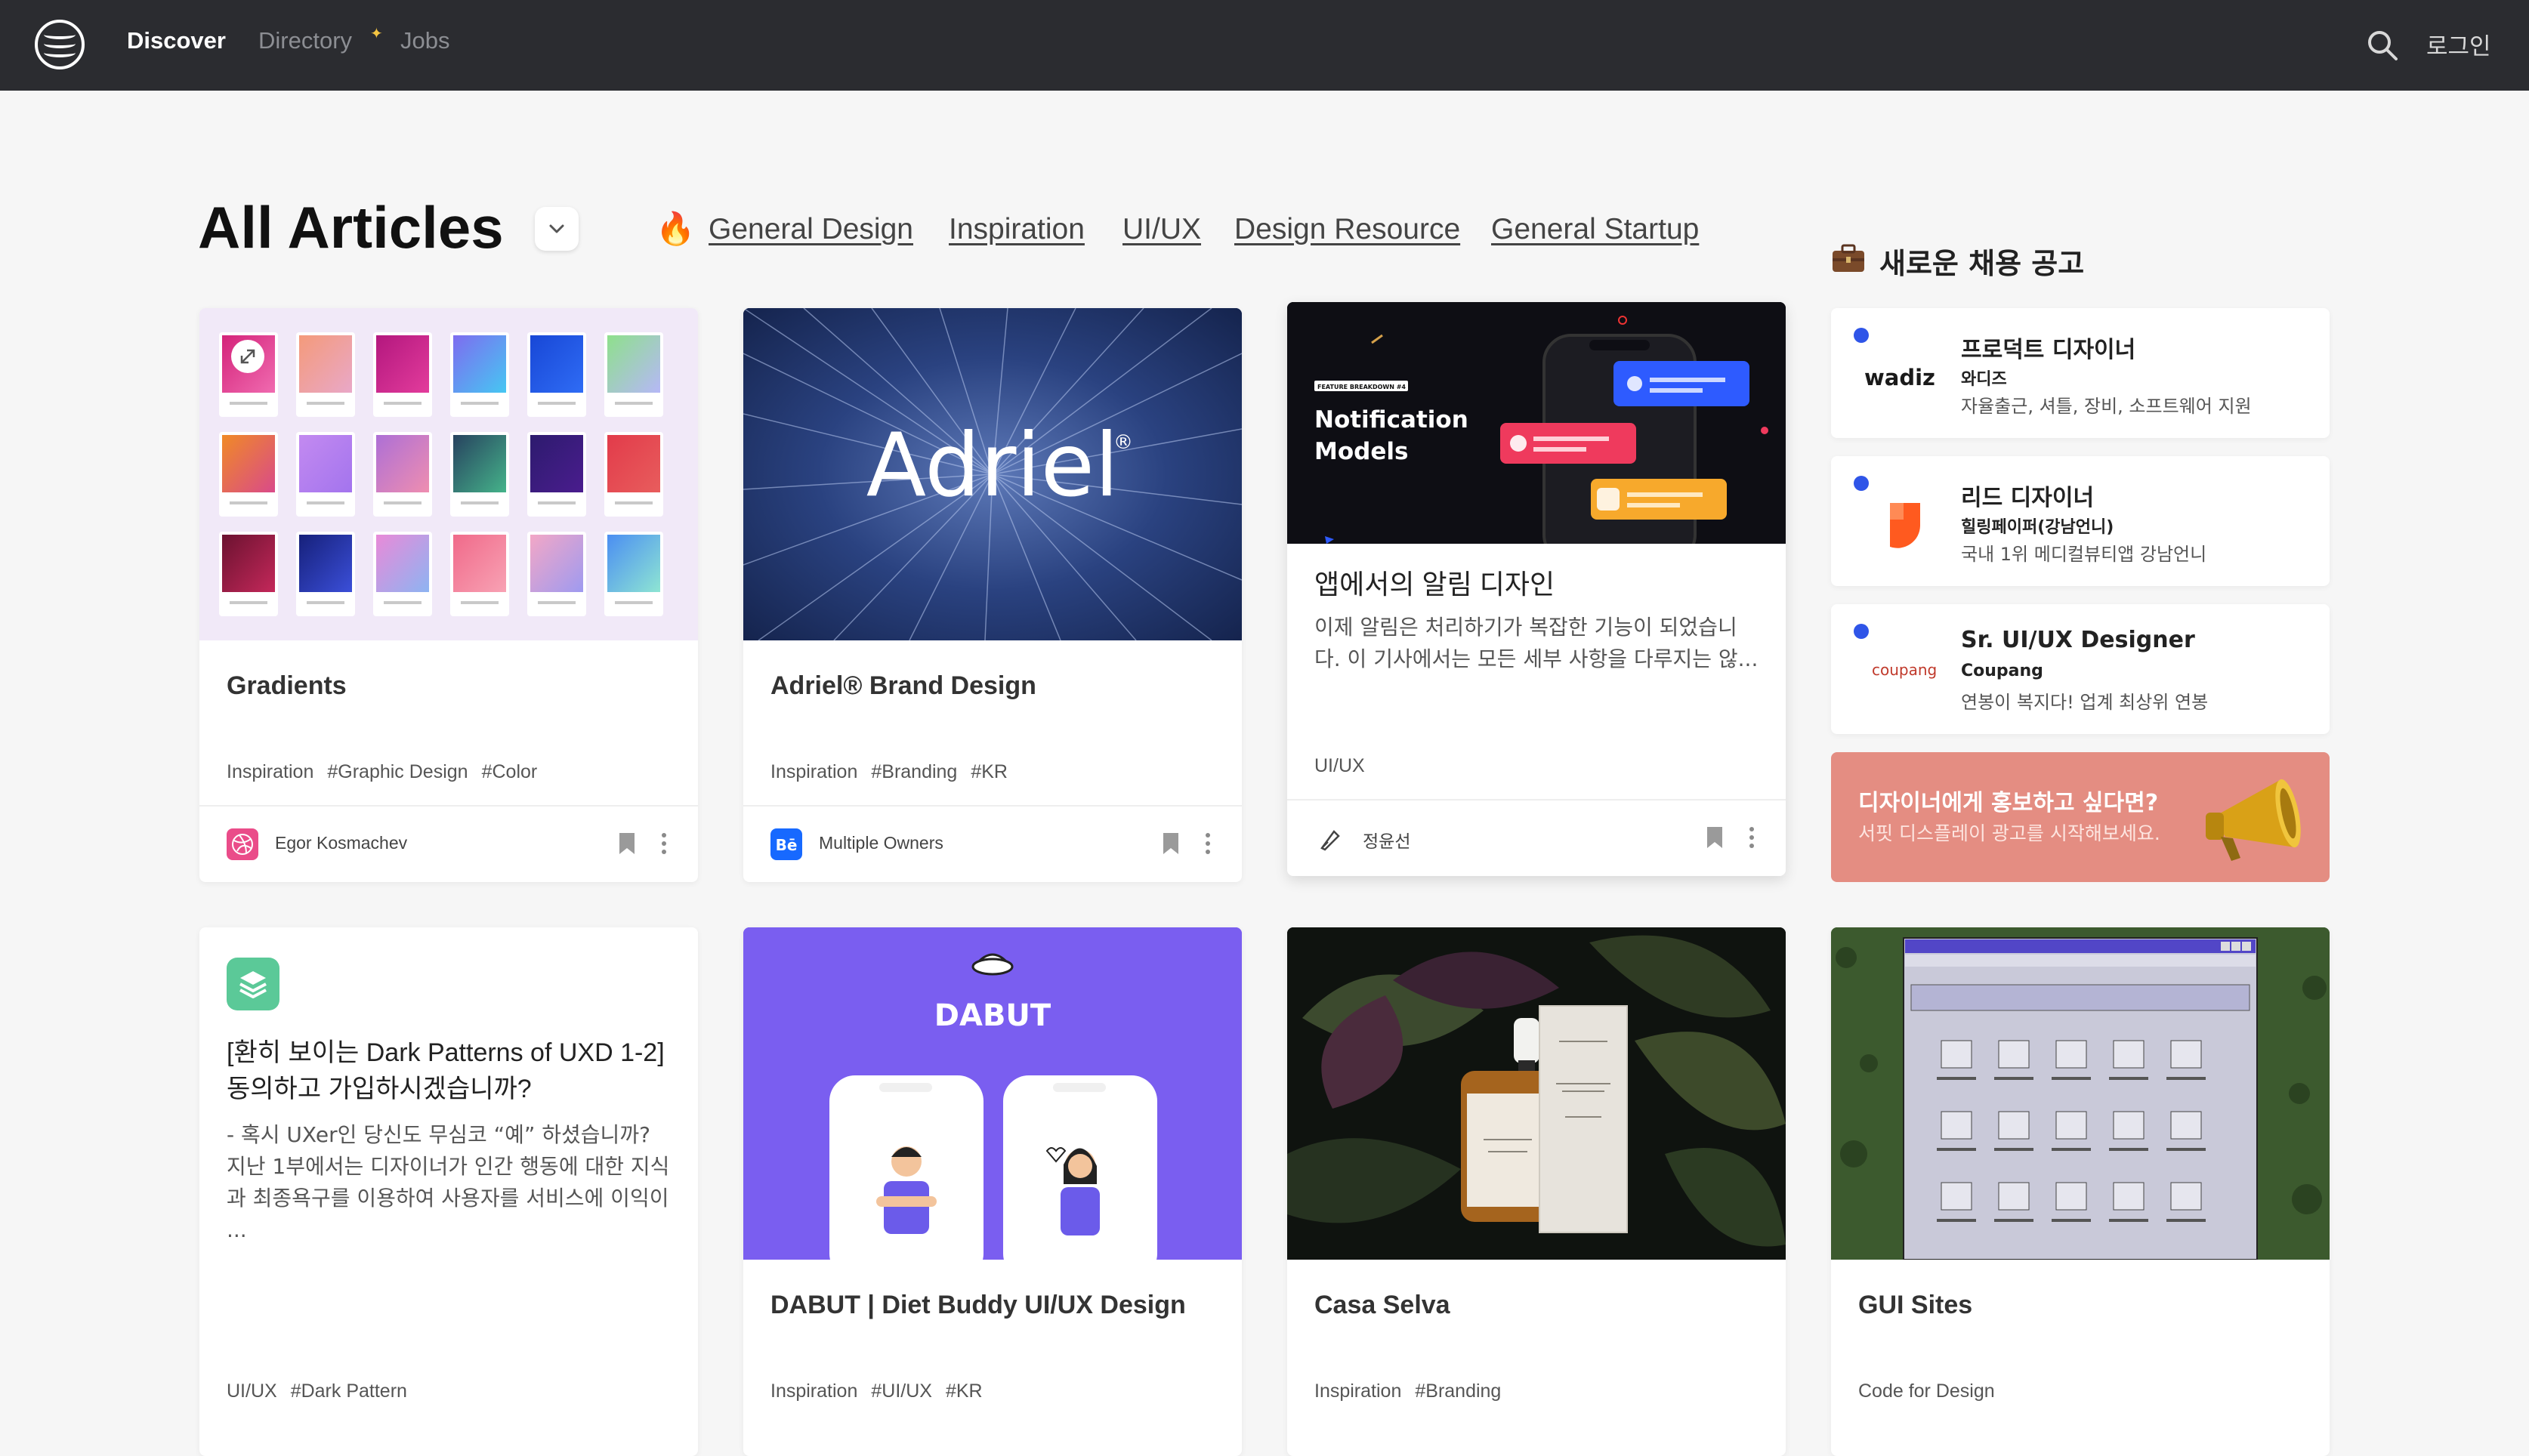 This screenshot has width=2529, height=1456. I want to click on adriel-thumbnail: Adriel ®, so click(992, 474).